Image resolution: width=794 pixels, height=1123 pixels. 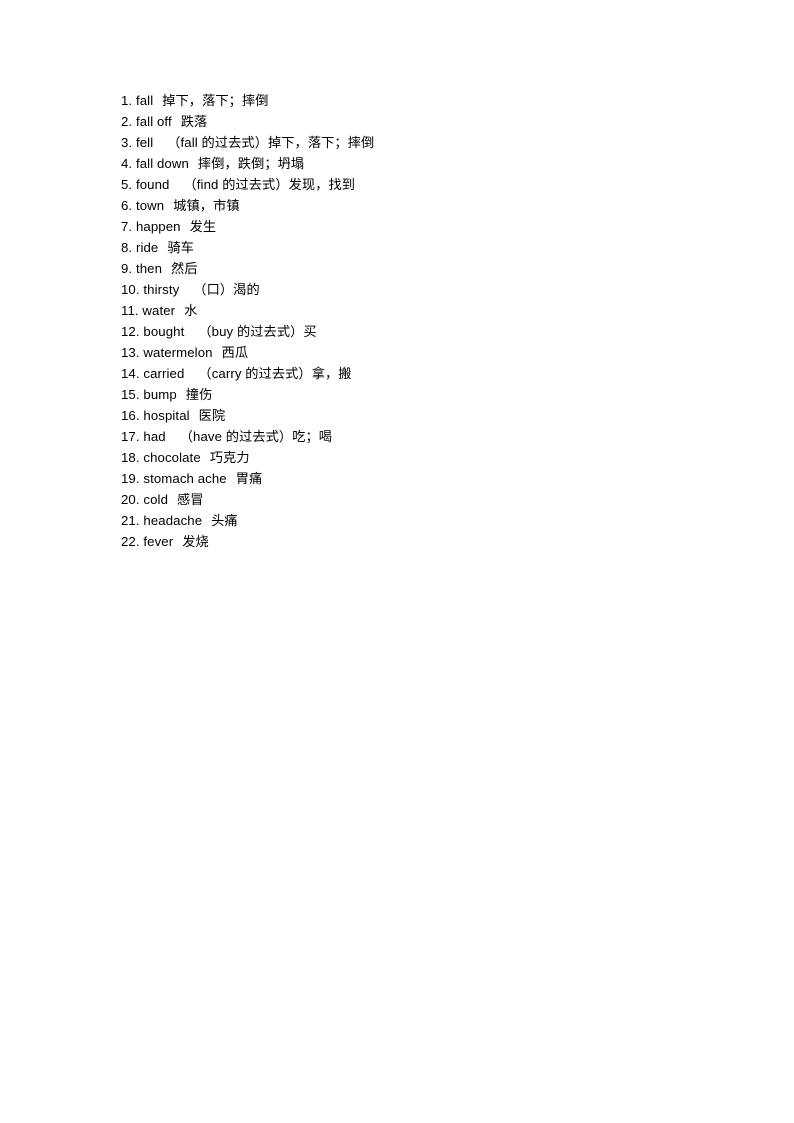 I want to click on entry-index: 14., so click(x=130, y=373).